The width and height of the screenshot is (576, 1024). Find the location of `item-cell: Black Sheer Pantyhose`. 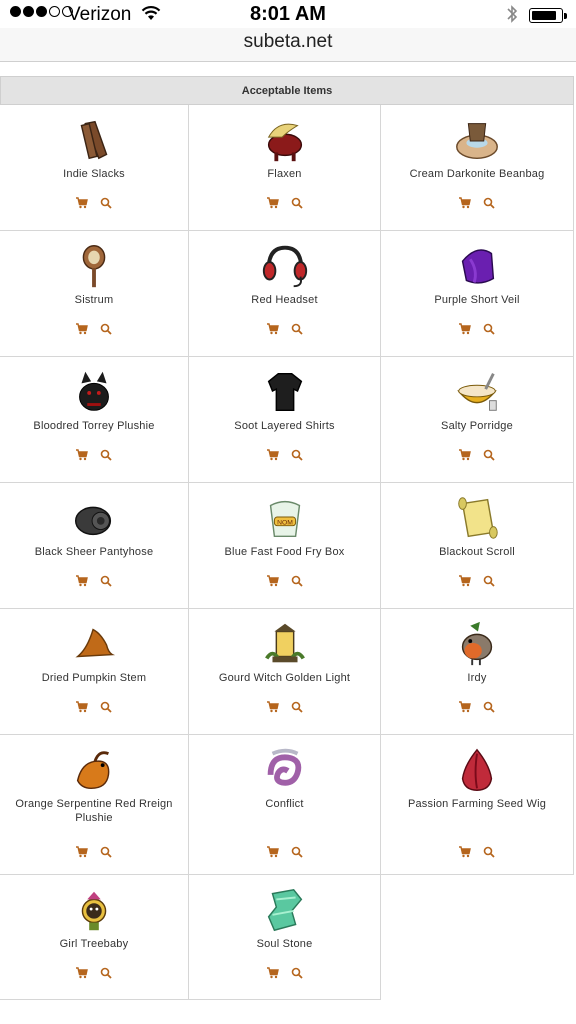

item-cell: Black Sheer Pantyhose is located at coordinates (94, 546).